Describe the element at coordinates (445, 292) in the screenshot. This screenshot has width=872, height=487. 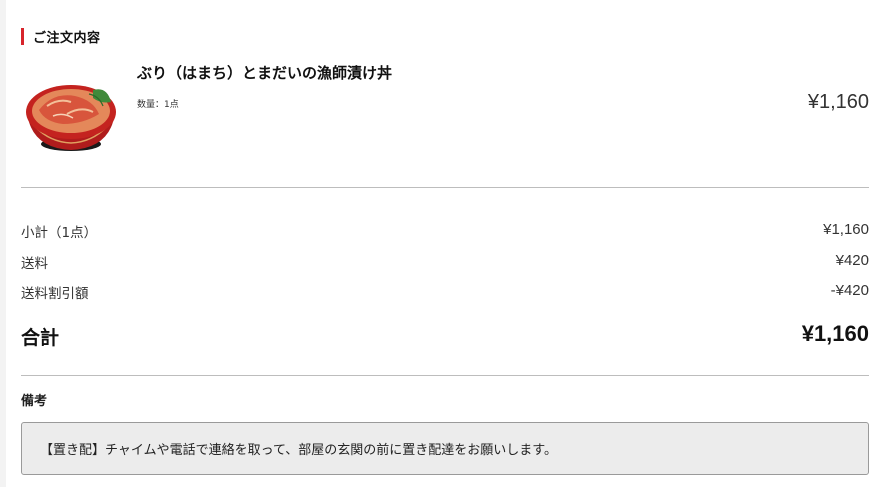
I see `shipping-discount-row: 送料割引額 -¥420` at that location.